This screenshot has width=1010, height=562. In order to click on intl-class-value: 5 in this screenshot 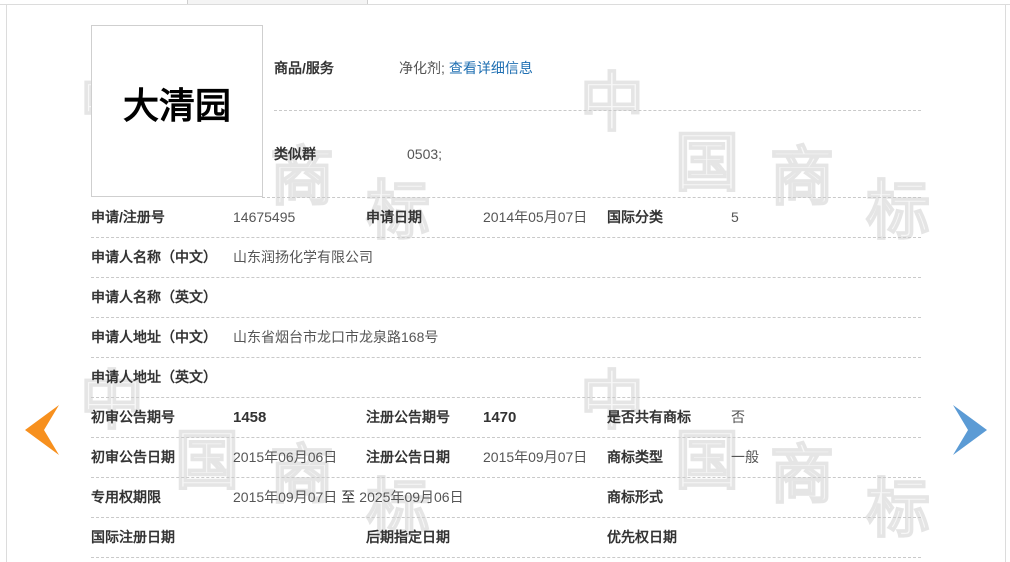, I will do `click(735, 217)`.